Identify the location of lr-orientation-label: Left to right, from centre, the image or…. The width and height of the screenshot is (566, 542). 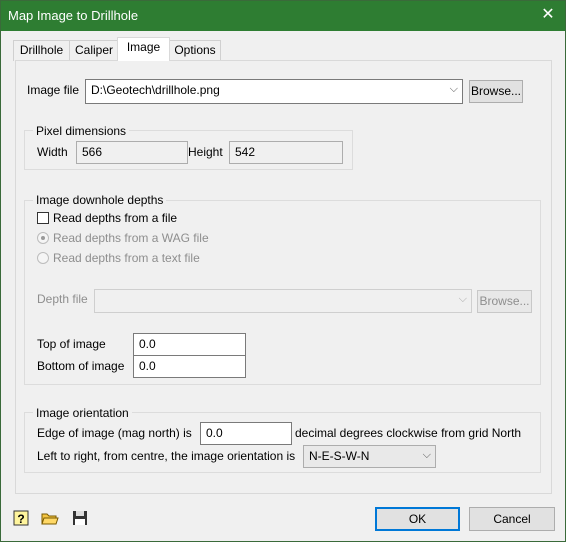
(166, 456).